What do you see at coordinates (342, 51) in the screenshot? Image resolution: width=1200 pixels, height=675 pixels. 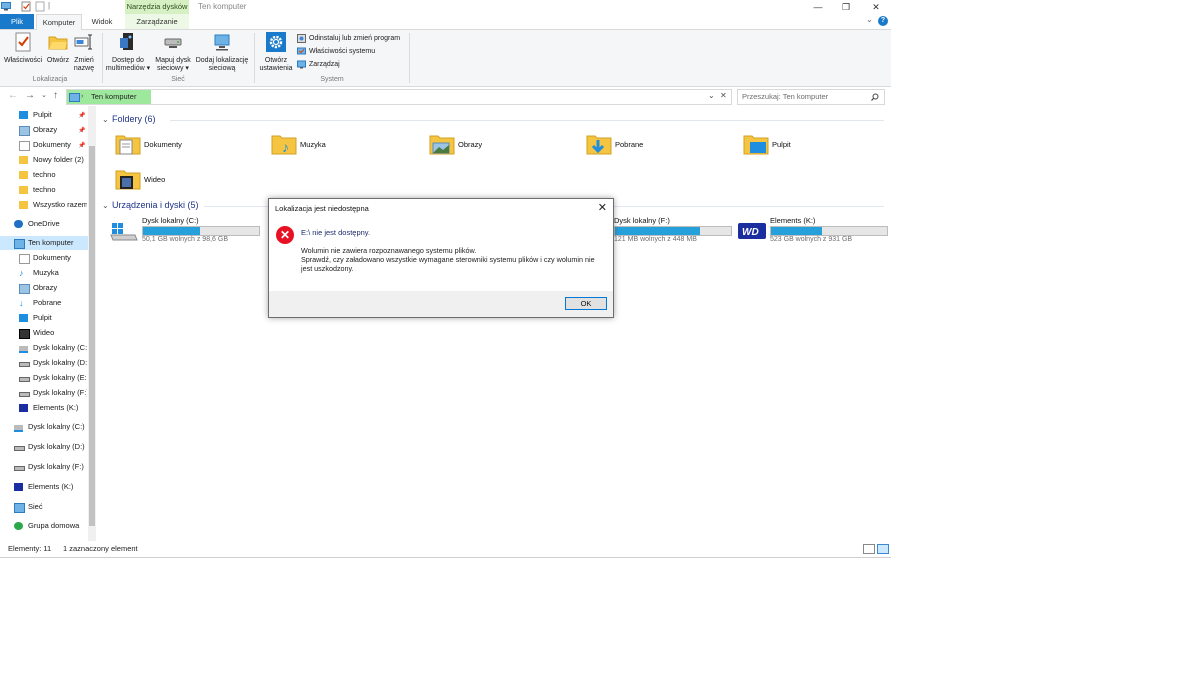 I see `system-properties-label: Właściwości systemu` at bounding box center [342, 51].